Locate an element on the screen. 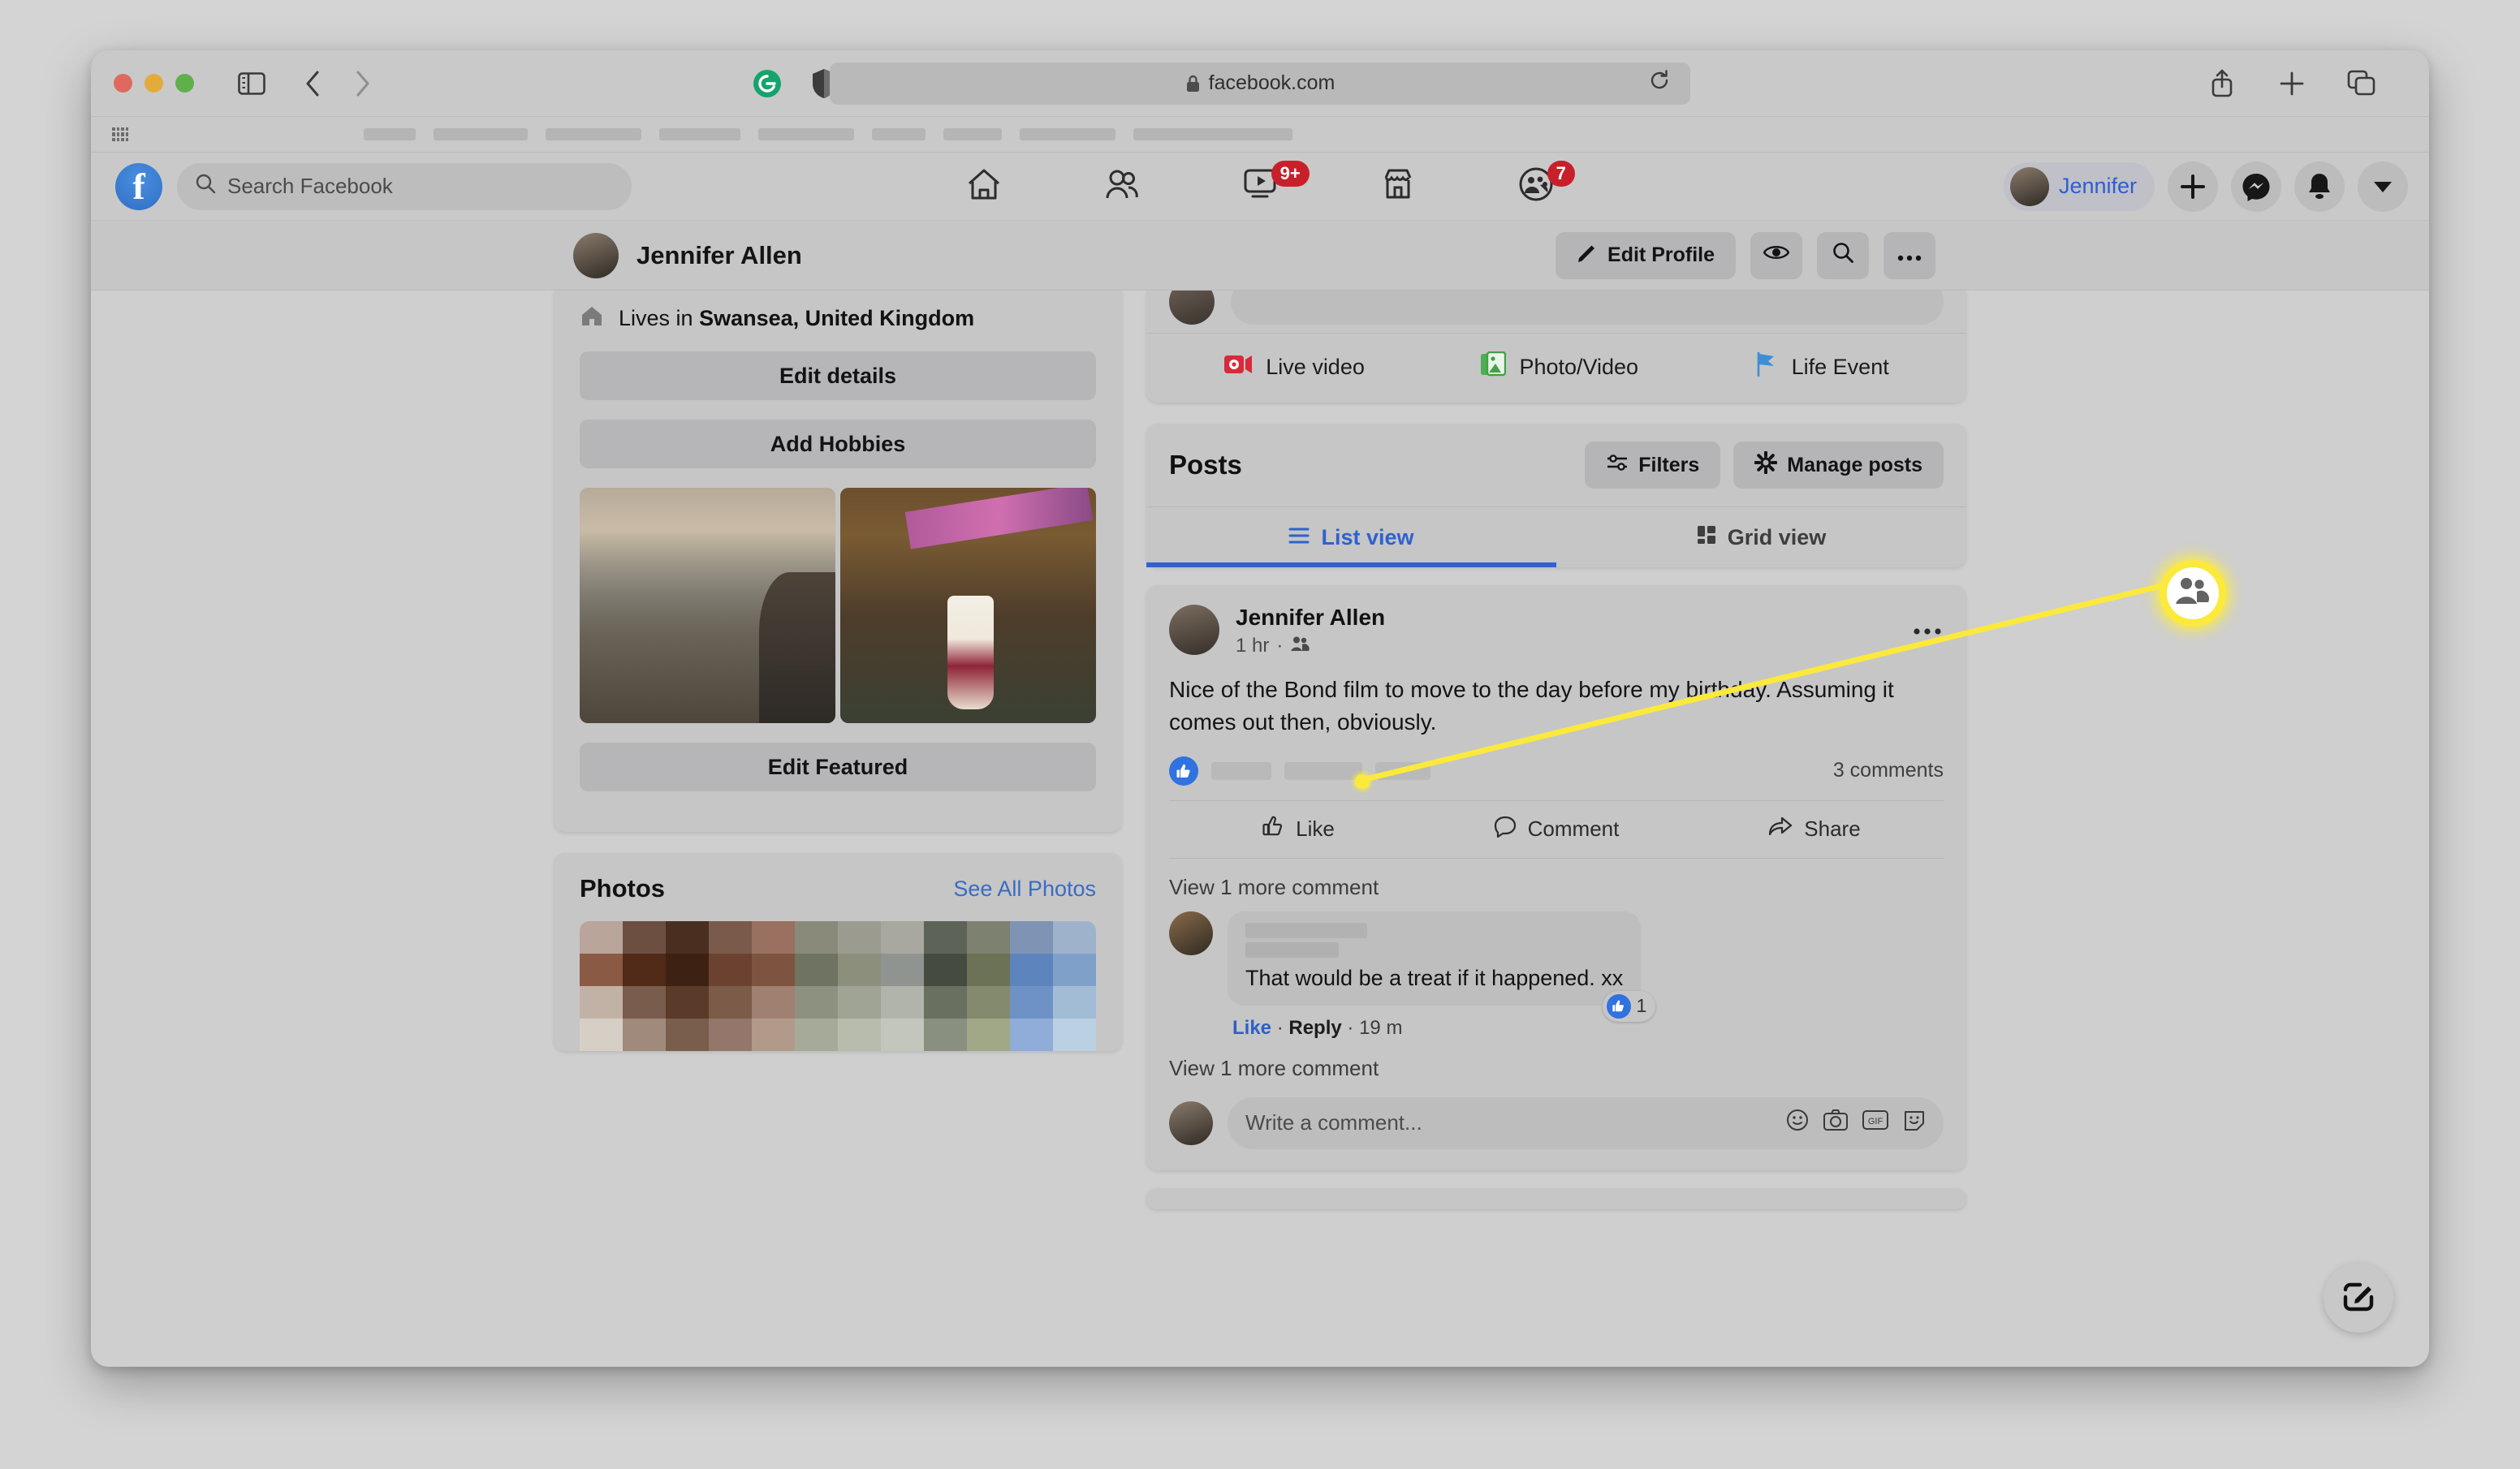  post-reactions is located at coordinates (1299, 771).